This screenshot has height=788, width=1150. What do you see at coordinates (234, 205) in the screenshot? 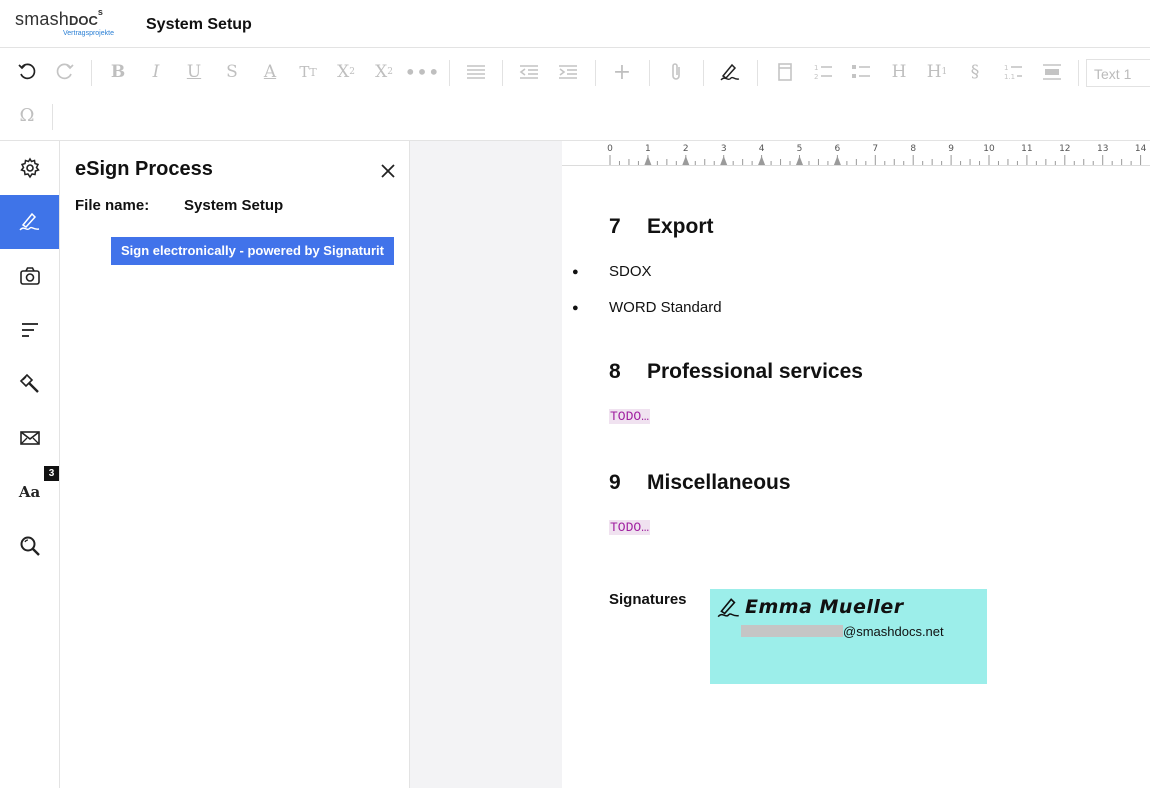
I see `file-name-value: System Setup` at bounding box center [234, 205].